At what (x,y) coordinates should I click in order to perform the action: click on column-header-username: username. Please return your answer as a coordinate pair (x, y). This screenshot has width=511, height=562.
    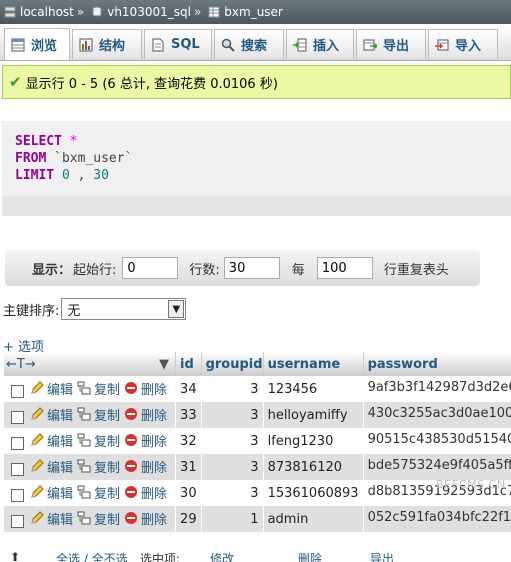
    Looking at the image, I should click on (313, 364).